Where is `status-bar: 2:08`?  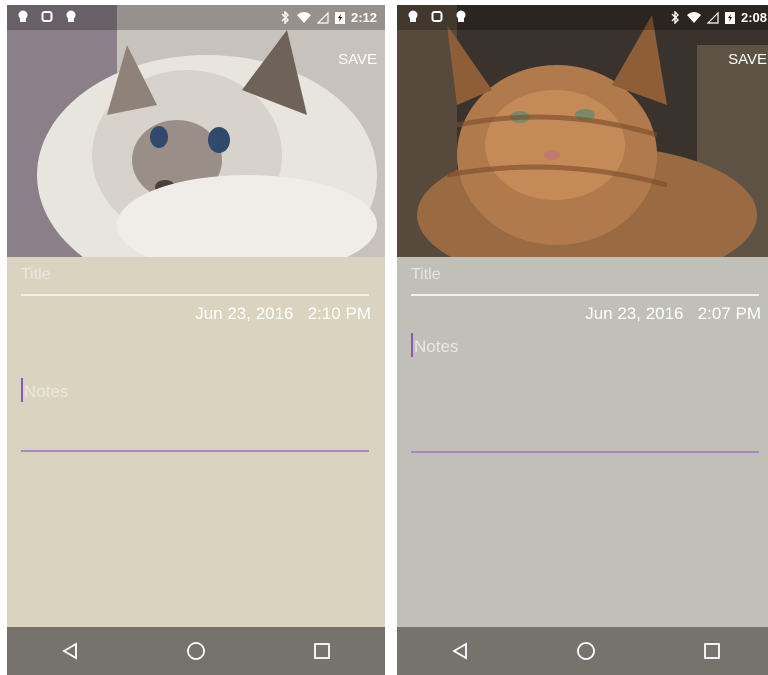 status-bar: 2:08 is located at coordinates (582, 17).